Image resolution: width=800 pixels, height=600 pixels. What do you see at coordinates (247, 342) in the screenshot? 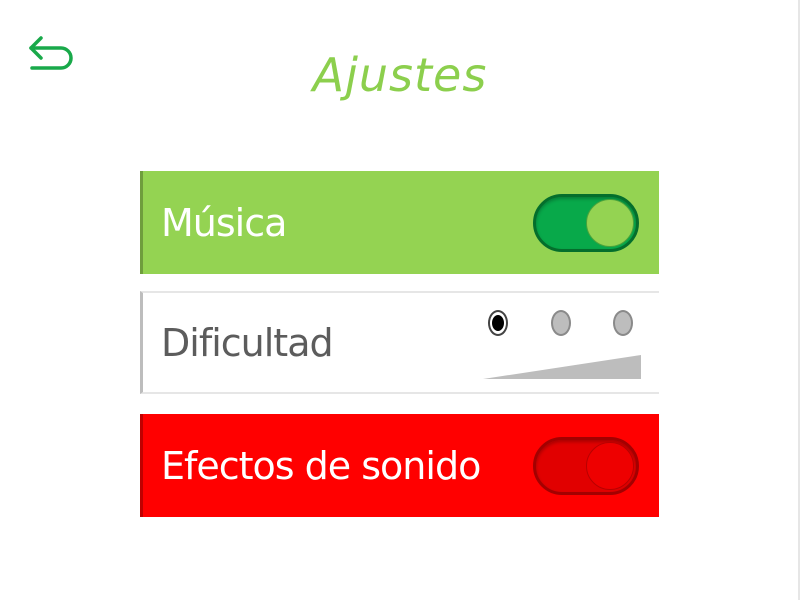
I see `difficulty-label: Dificultad` at bounding box center [247, 342].